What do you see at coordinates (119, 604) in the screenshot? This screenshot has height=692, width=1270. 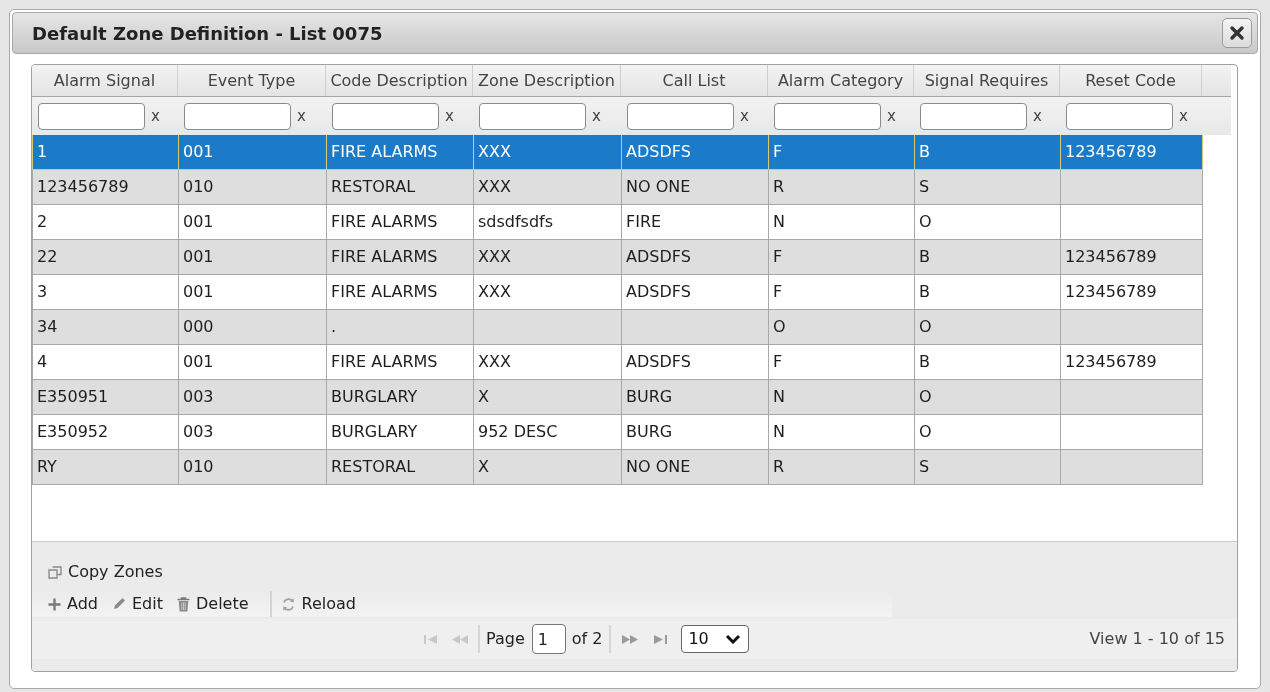 I see `pencil-icon` at bounding box center [119, 604].